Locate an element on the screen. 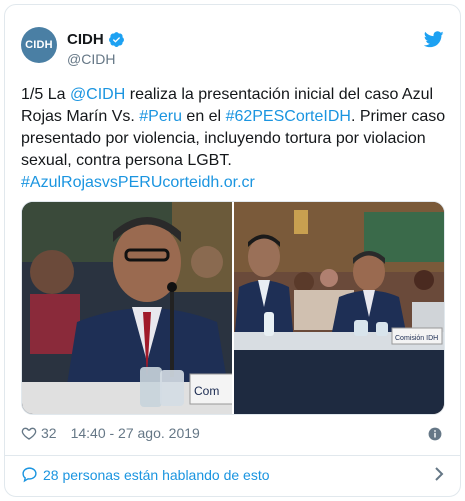  left-nameplate: Com is located at coordinates (206, 391).